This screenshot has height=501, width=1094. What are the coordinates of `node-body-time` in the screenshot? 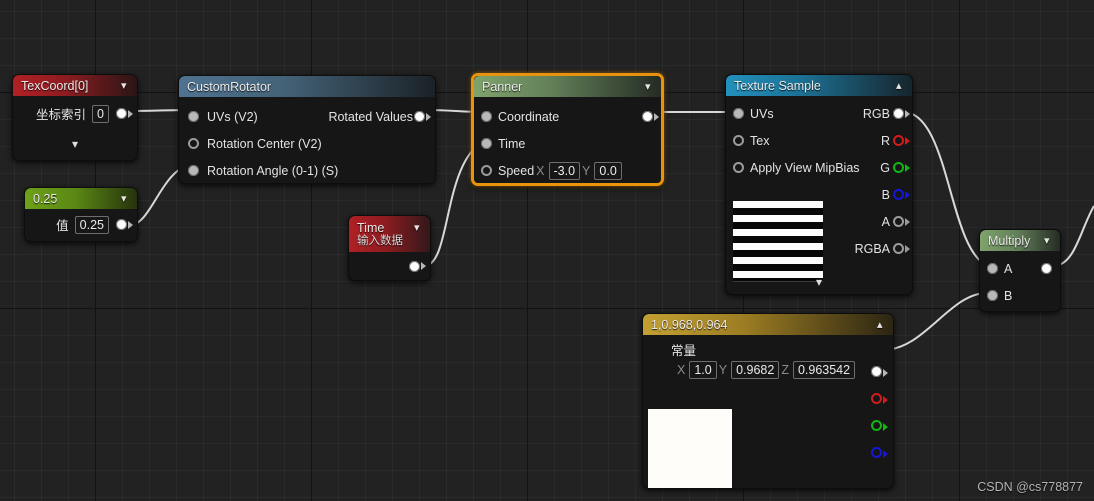 It's located at (389, 266).